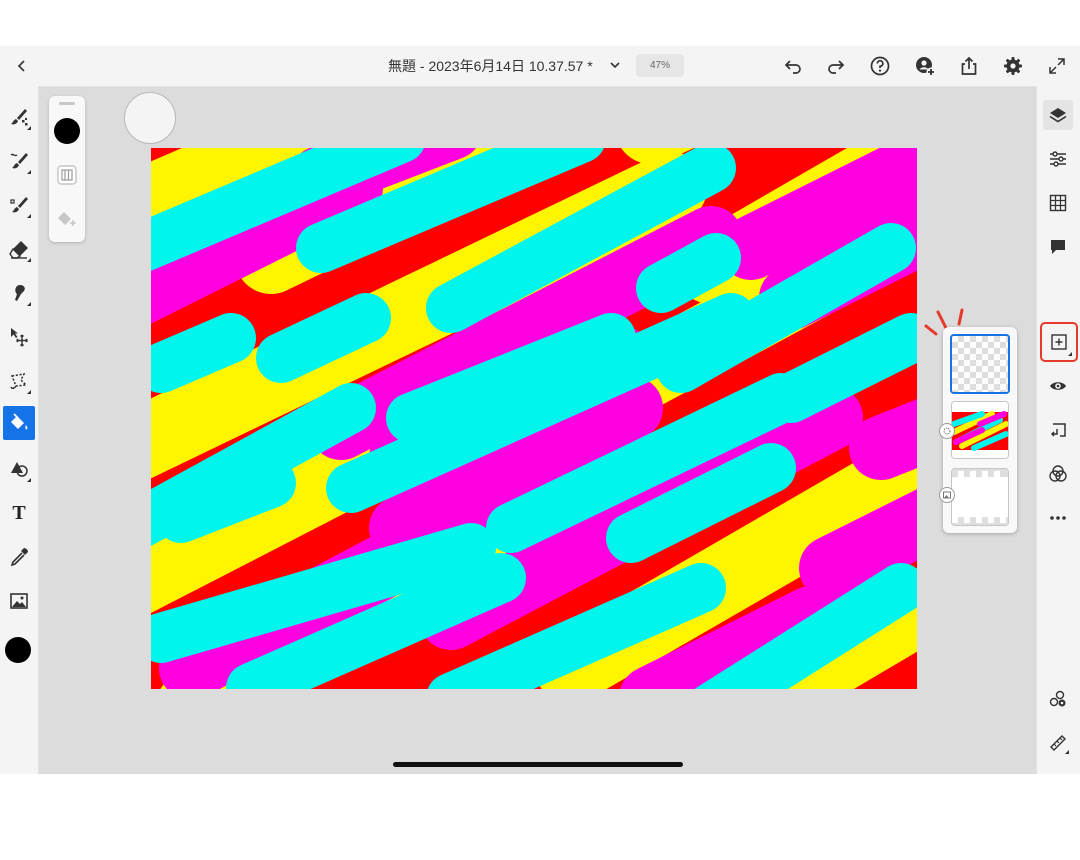 Image resolution: width=1080 pixels, height=860 pixels. What do you see at coordinates (150, 118) in the screenshot?
I see `brush-size-knob` at bounding box center [150, 118].